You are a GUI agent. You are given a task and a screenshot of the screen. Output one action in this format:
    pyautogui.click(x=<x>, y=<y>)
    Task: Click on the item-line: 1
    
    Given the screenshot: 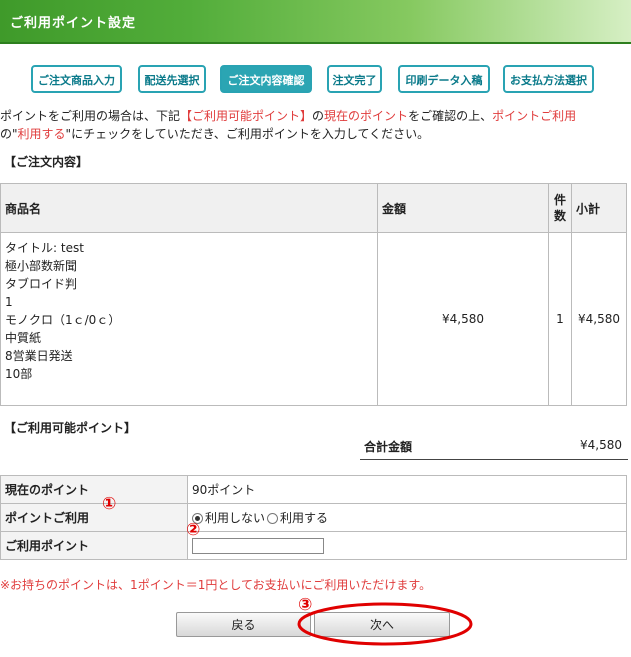 What is the action you would take?
    pyautogui.click(x=9, y=302)
    